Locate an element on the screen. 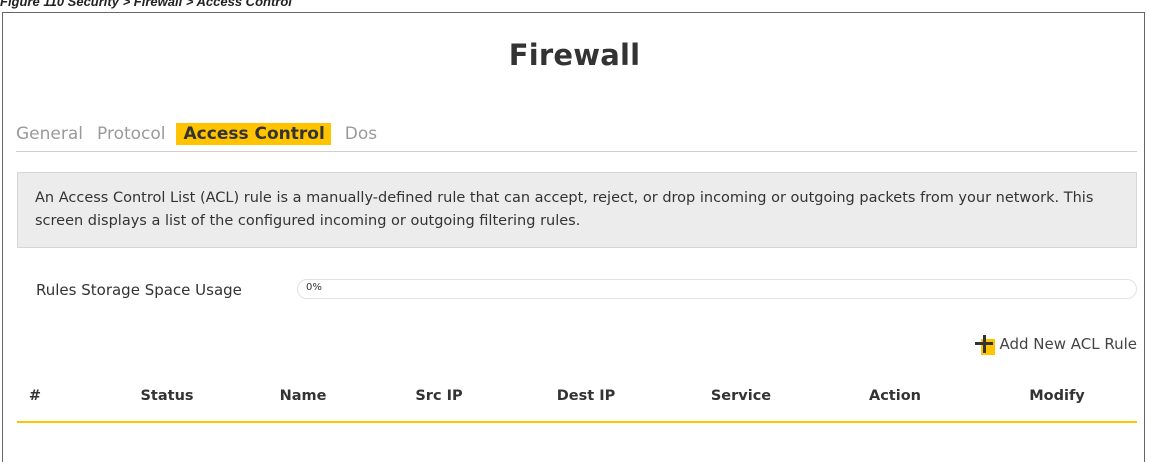 The width and height of the screenshot is (1149, 462). storage-usage-bar: 0% is located at coordinates (717, 289).